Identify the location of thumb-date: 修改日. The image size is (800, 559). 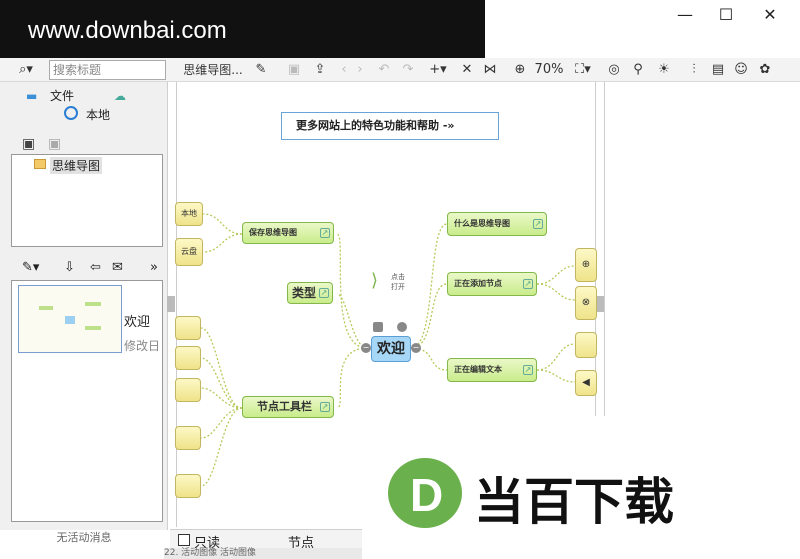
(142, 346).